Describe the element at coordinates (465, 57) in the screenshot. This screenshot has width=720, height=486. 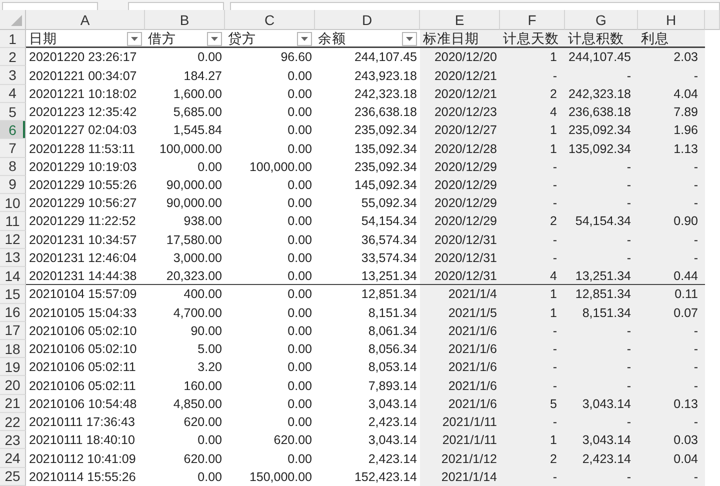
I see `table-cell: 2020/12/20` at that location.